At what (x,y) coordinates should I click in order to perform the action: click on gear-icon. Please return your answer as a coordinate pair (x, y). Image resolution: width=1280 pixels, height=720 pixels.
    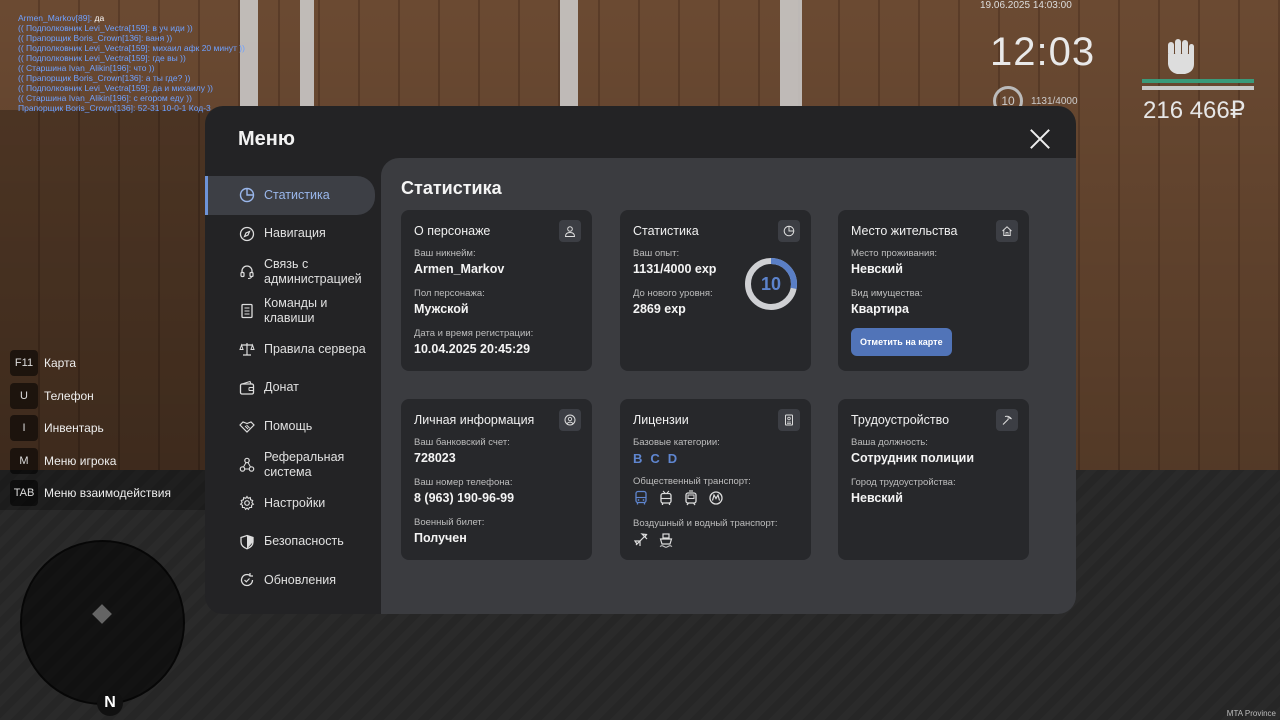
    Looking at the image, I should click on (247, 503).